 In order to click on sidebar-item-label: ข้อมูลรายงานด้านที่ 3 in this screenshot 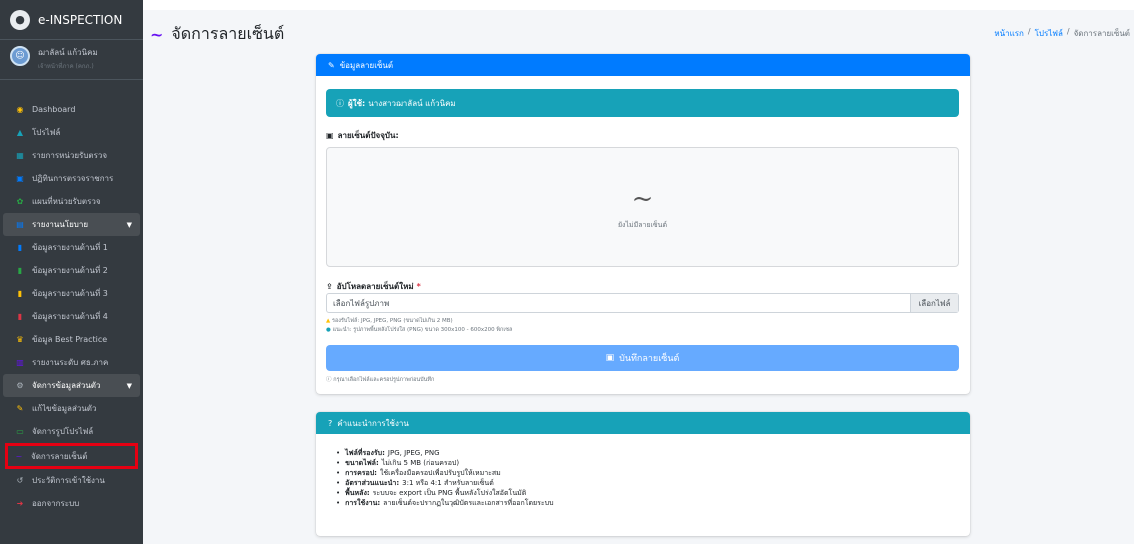, I will do `click(70, 293)`.